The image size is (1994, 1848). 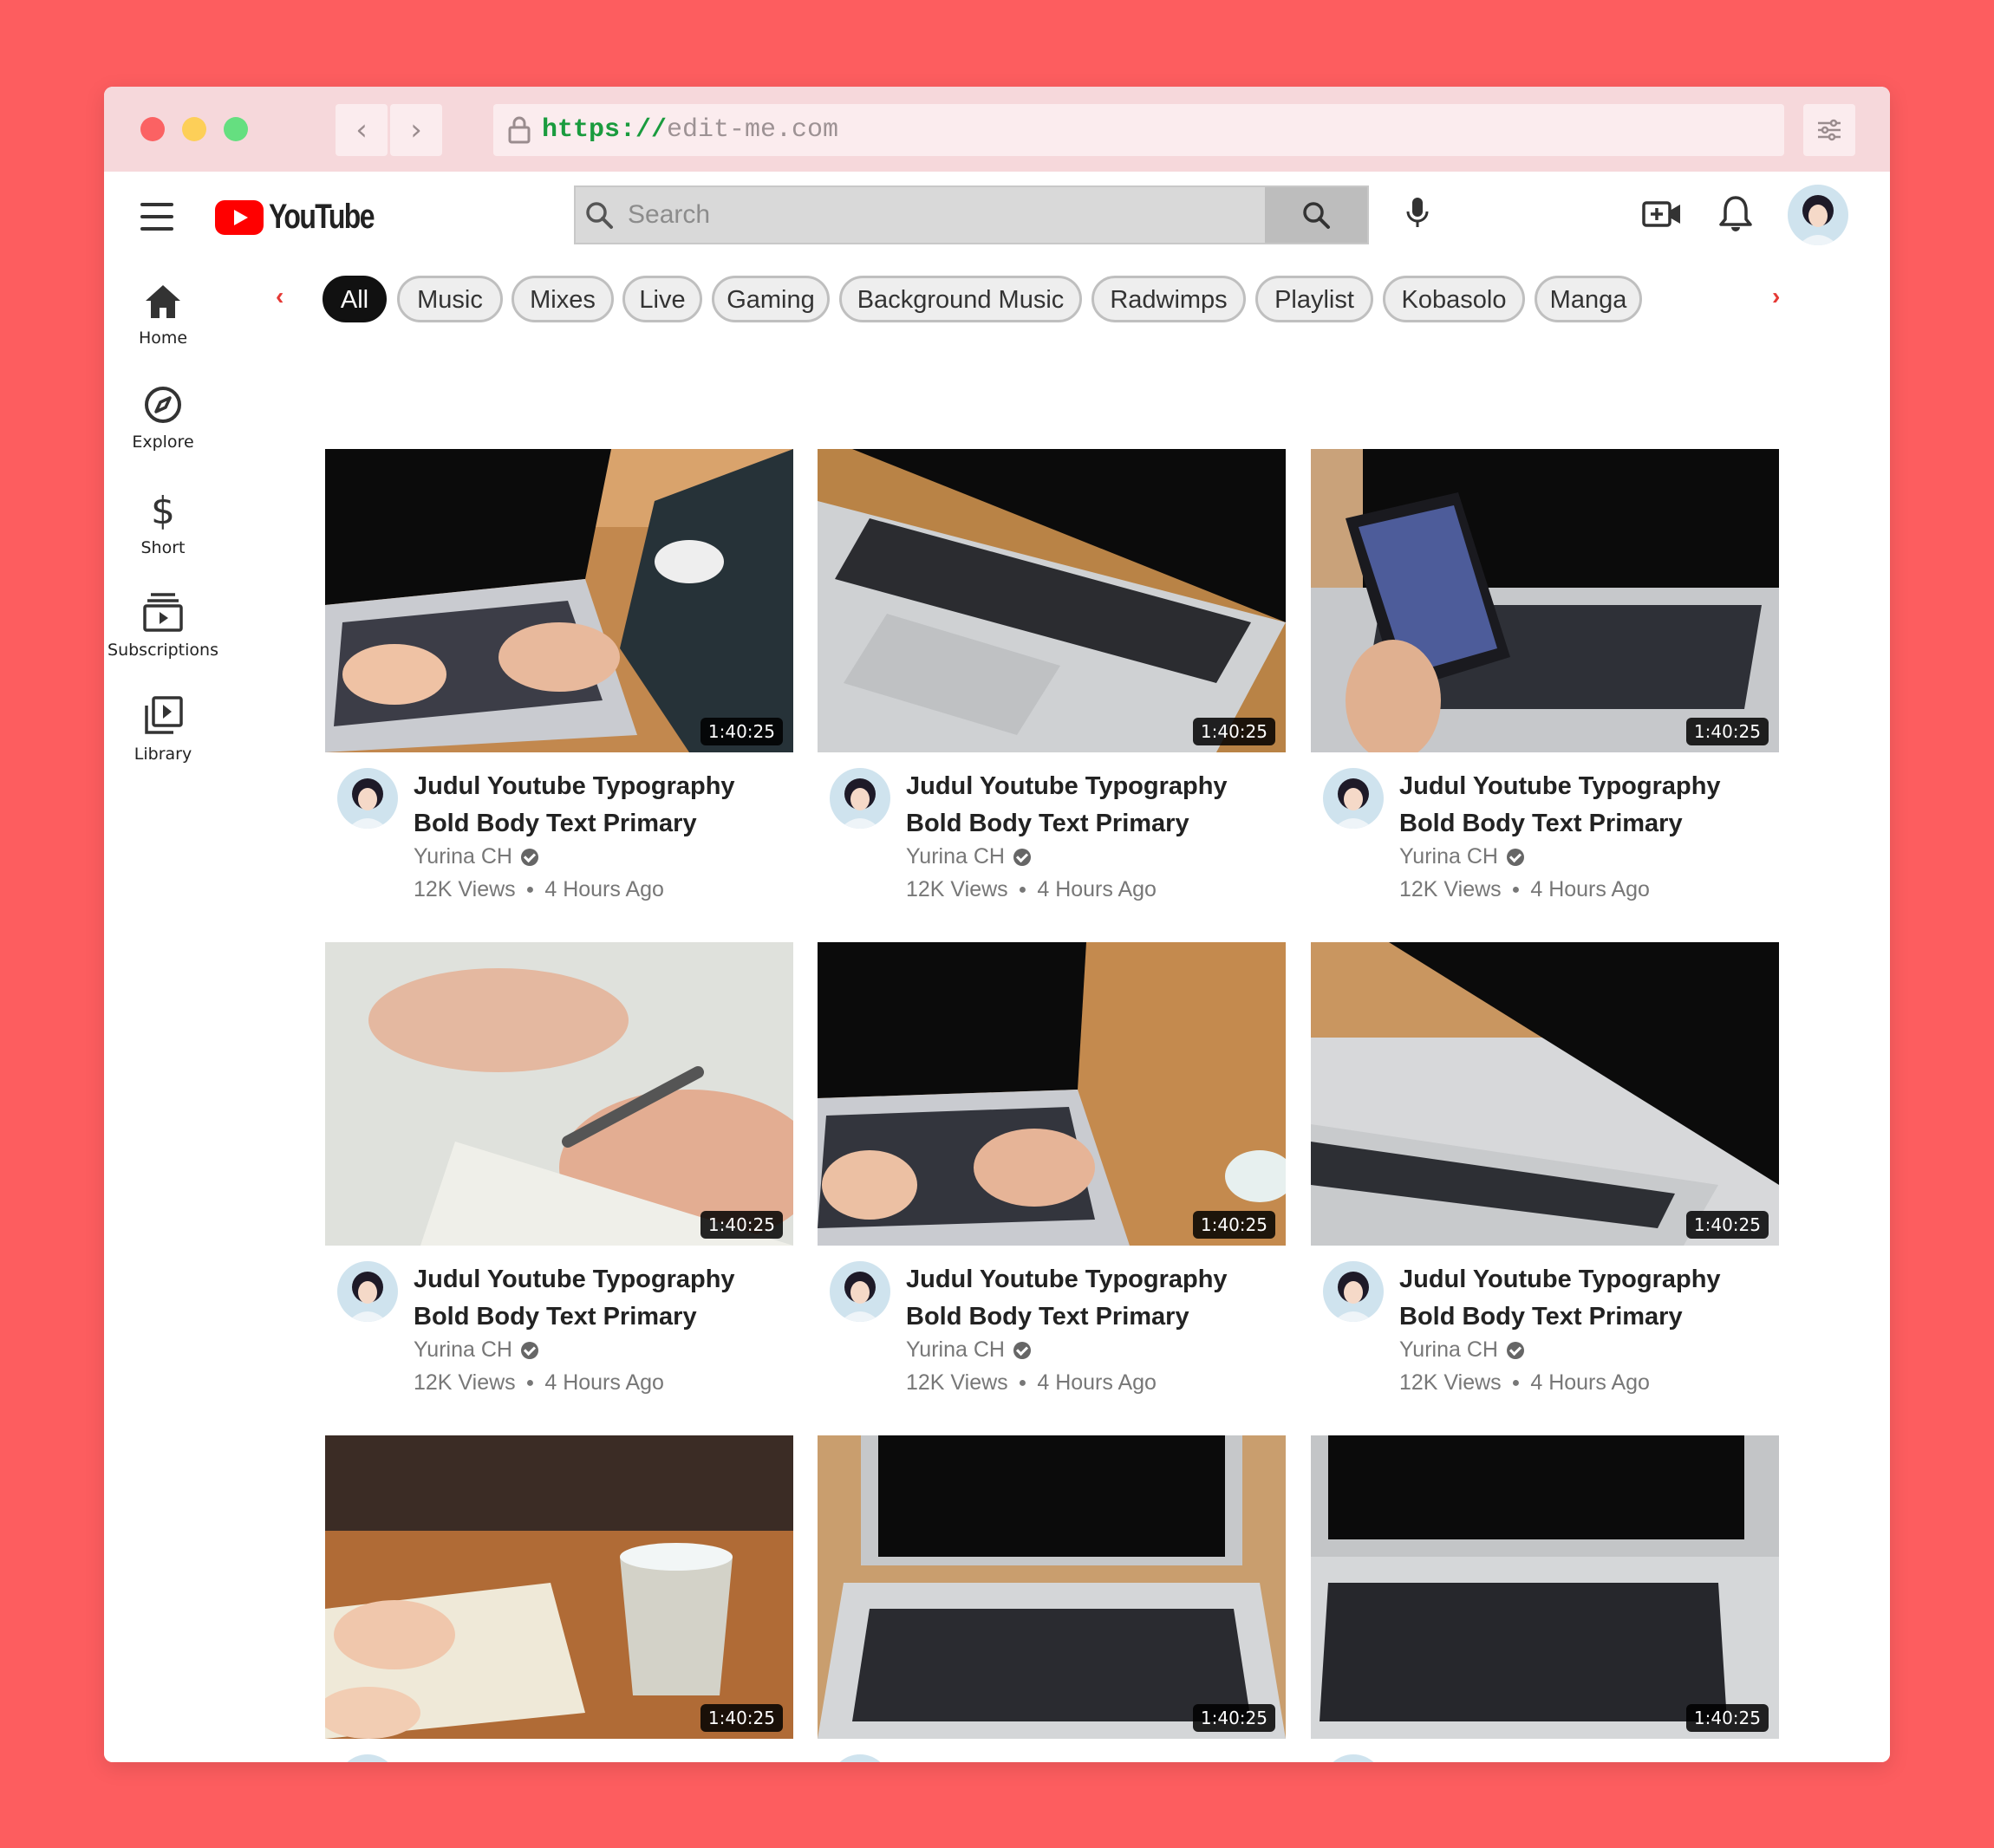 What do you see at coordinates (450, 299) in the screenshot?
I see `chip-music: Music` at bounding box center [450, 299].